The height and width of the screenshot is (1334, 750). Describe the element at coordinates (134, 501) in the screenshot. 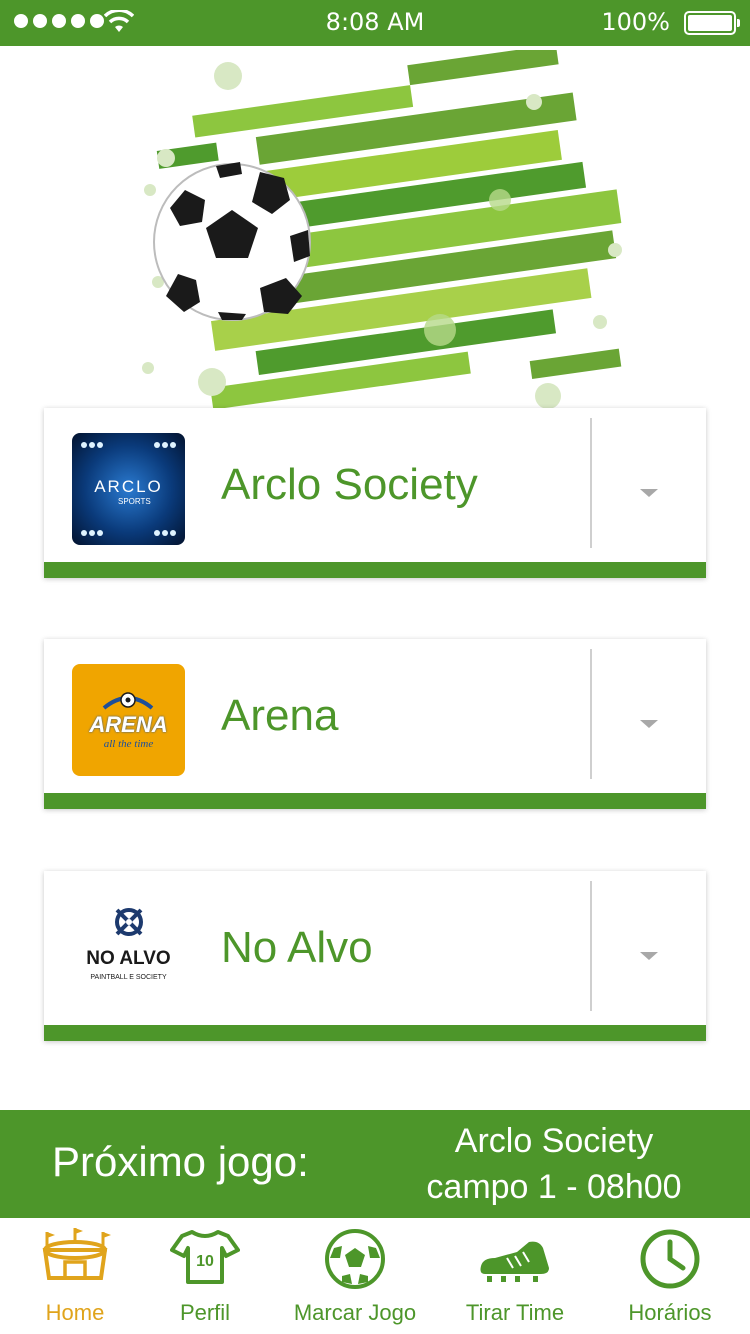

I see `arclo-logo-subtext: SPORTS` at that location.